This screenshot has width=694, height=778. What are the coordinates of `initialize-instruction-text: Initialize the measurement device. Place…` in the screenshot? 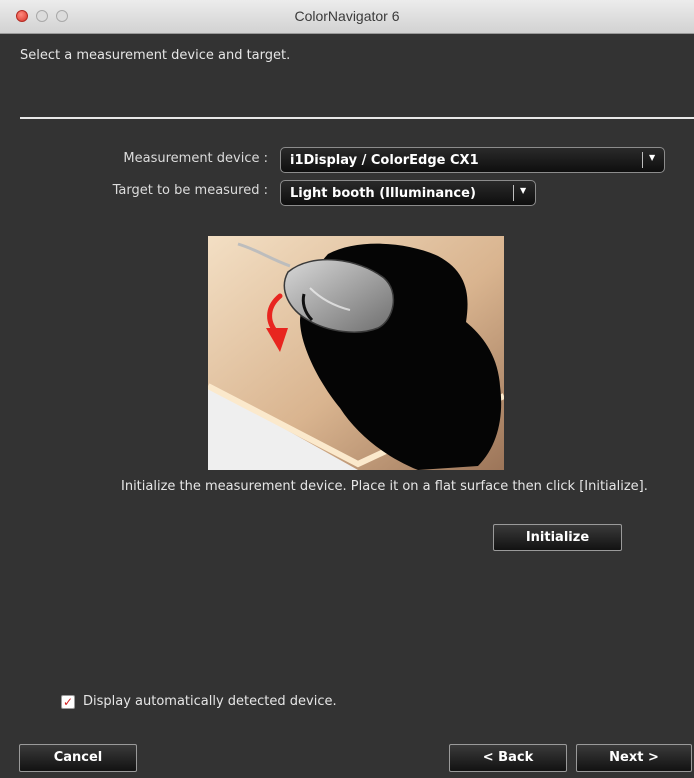 It's located at (384, 486).